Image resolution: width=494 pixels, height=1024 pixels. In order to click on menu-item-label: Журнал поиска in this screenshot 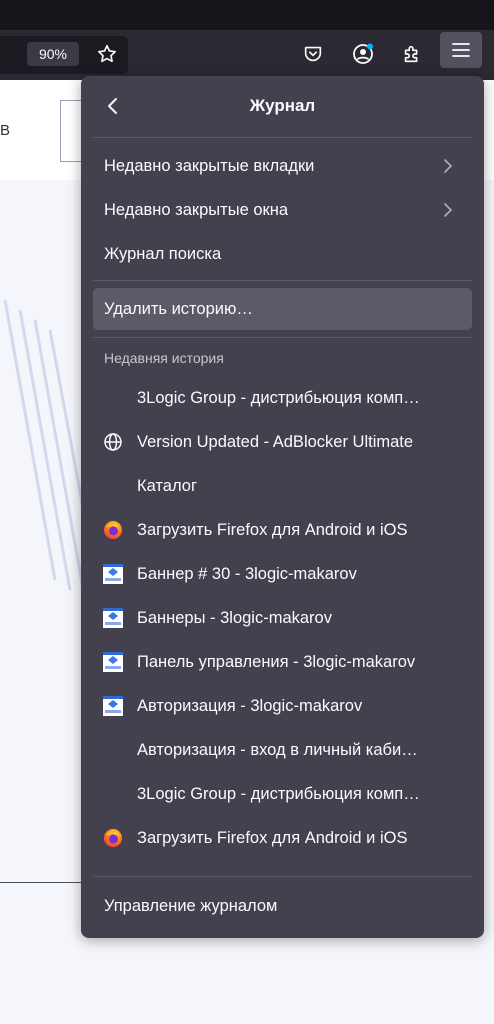, I will do `click(163, 253)`.